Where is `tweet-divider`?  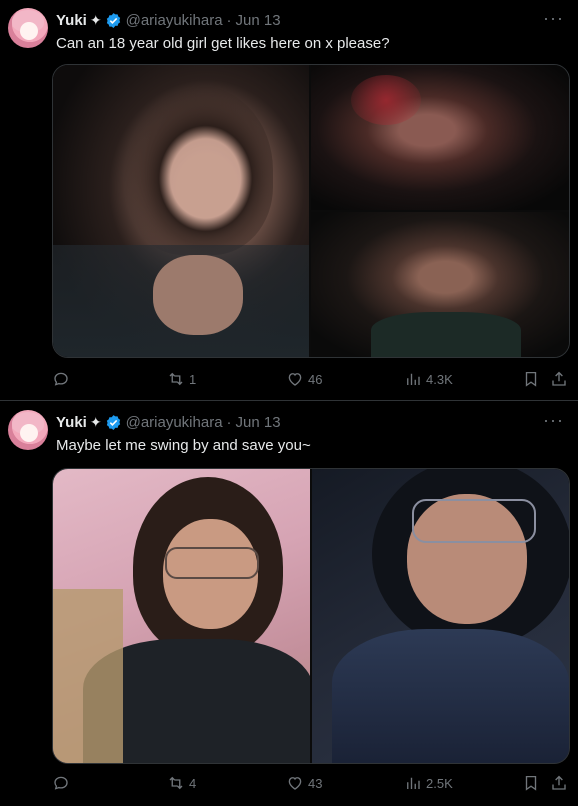 tweet-divider is located at coordinates (289, 400).